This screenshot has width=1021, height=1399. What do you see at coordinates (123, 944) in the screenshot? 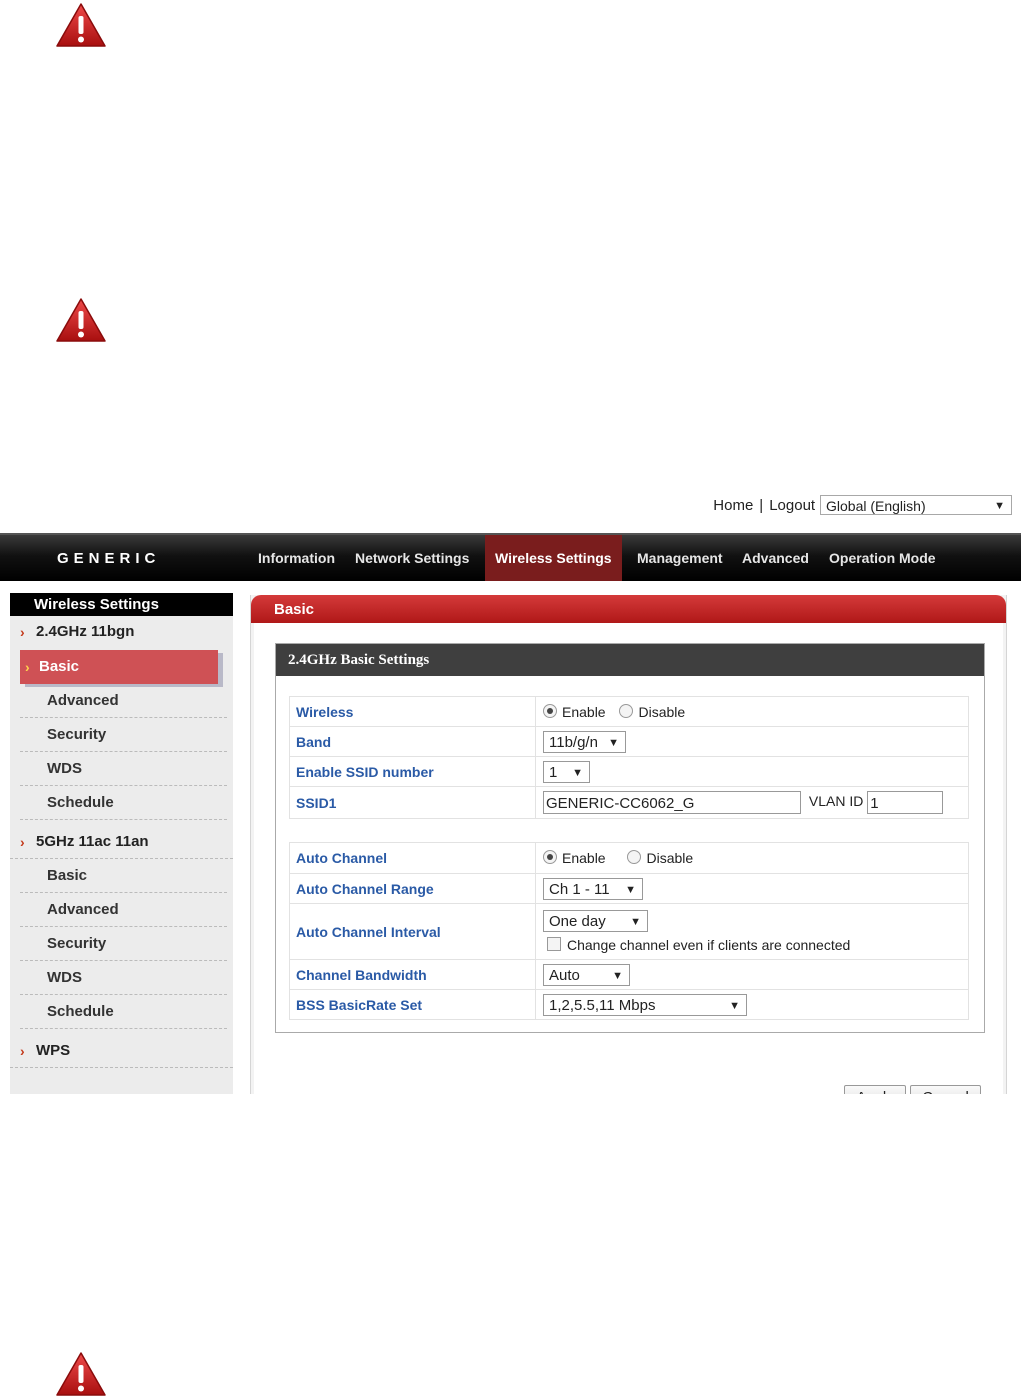
I see `sidebar-item-5g-security: Security` at bounding box center [123, 944].